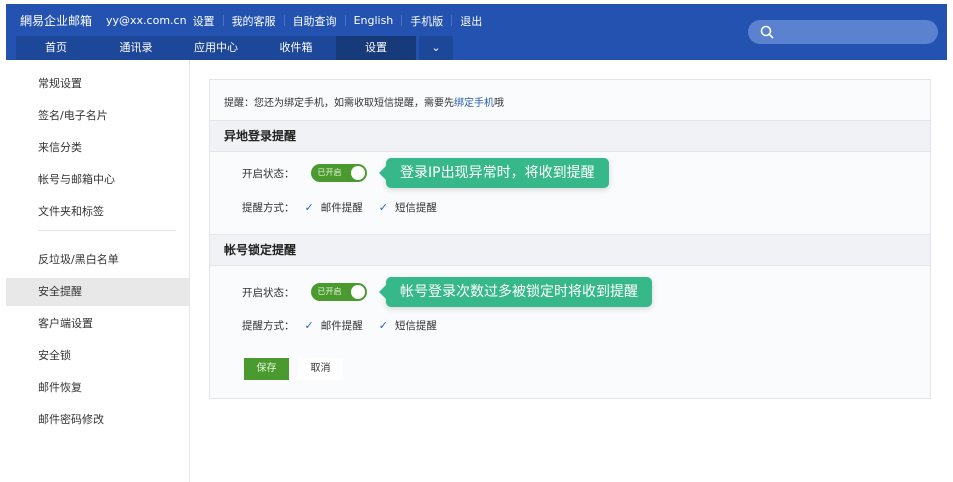 The height and width of the screenshot is (482, 953). Describe the element at coordinates (216, 48) in the screenshot. I see `tab-apps: 应用中心` at that location.